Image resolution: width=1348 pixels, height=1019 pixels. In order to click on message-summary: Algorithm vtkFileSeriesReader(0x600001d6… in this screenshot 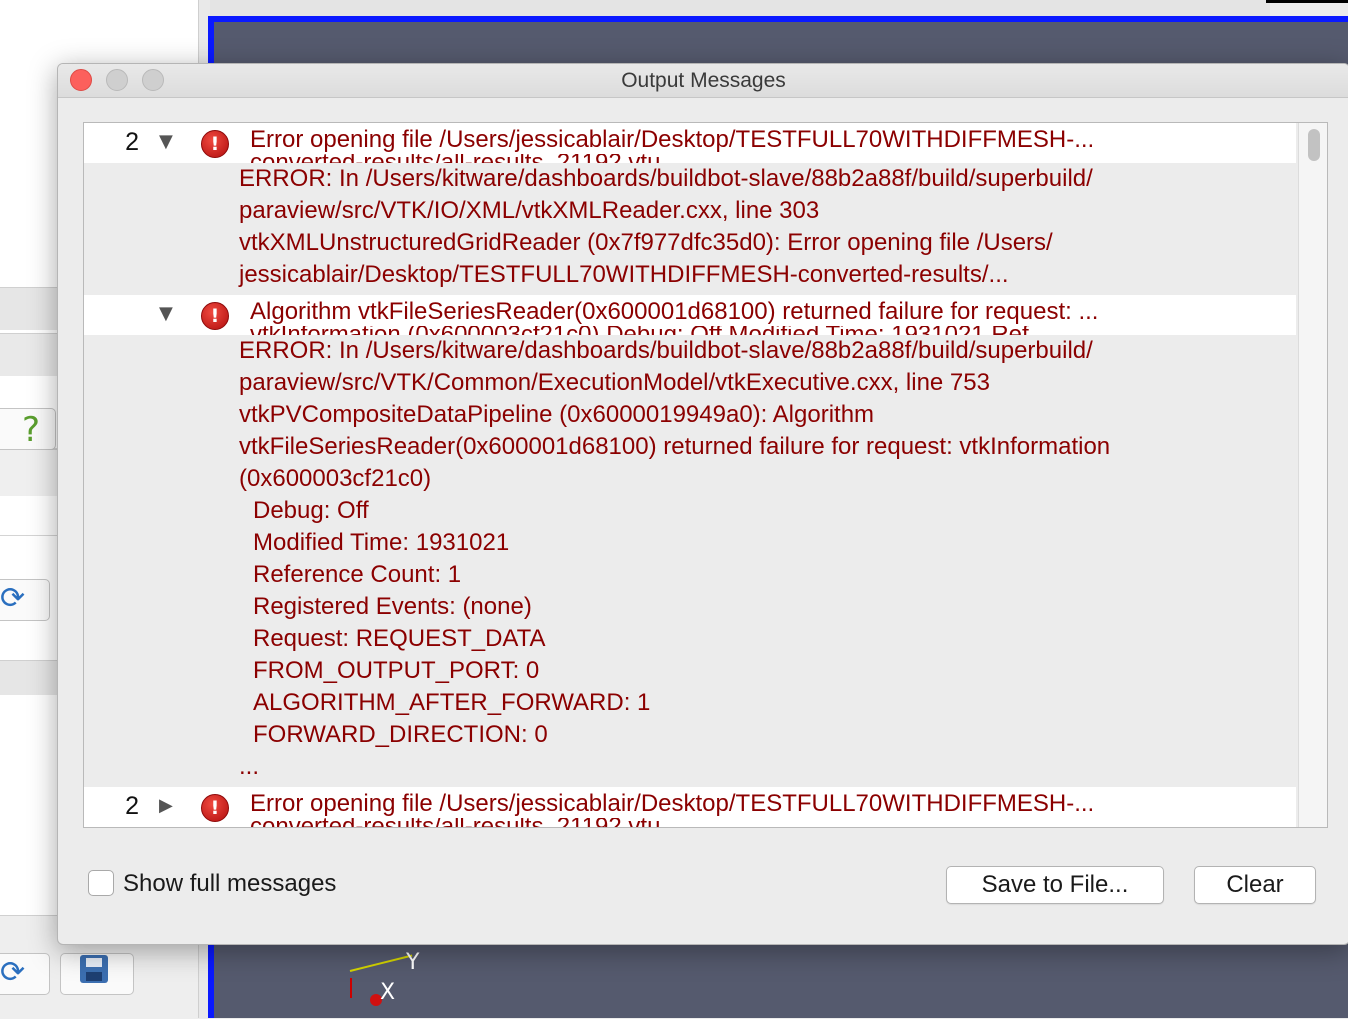, I will do `click(674, 311)`.